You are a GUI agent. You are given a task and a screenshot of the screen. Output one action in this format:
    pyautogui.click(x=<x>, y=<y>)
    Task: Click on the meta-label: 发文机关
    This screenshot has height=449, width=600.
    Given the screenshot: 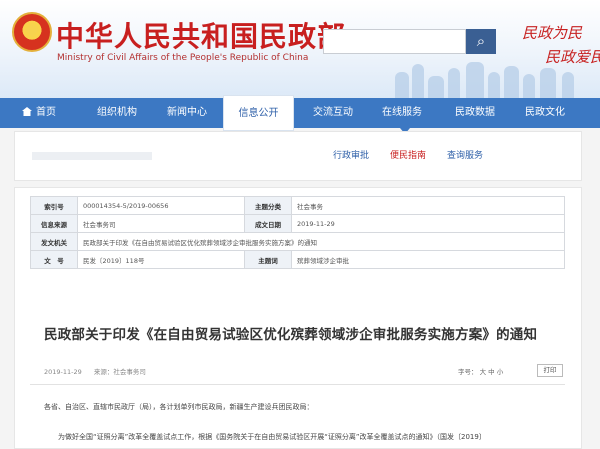 What is the action you would take?
    pyautogui.click(x=54, y=241)
    